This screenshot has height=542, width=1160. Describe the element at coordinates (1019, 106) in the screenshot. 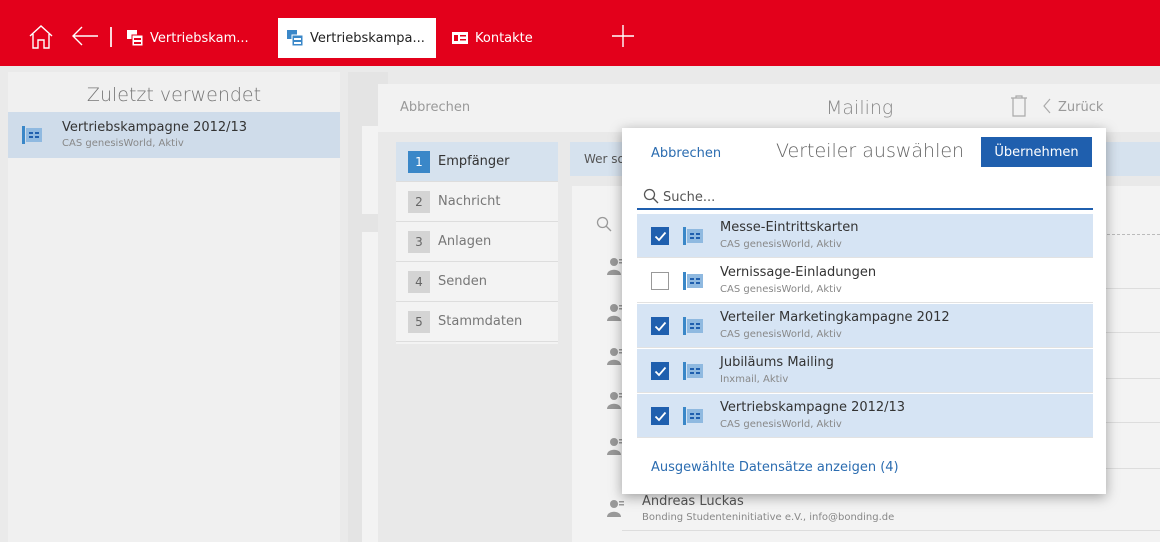

I see `trash-icon` at that location.